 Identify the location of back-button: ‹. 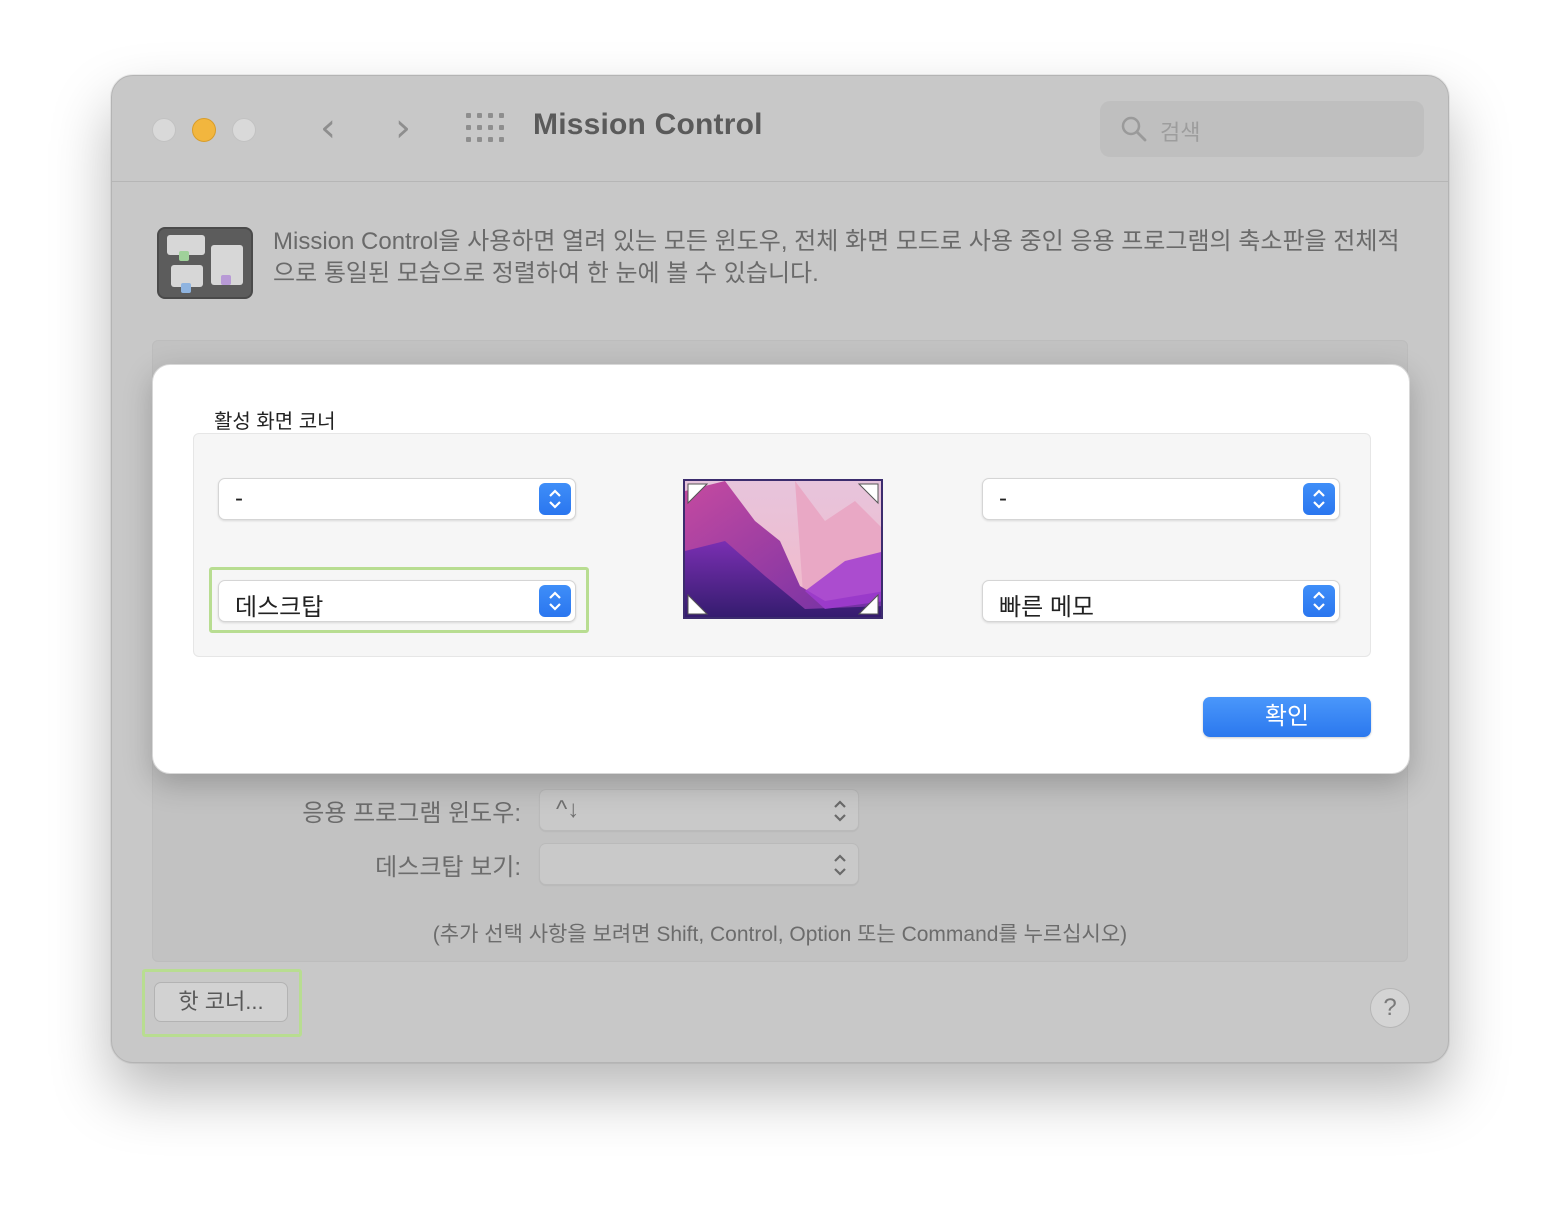
(328, 128).